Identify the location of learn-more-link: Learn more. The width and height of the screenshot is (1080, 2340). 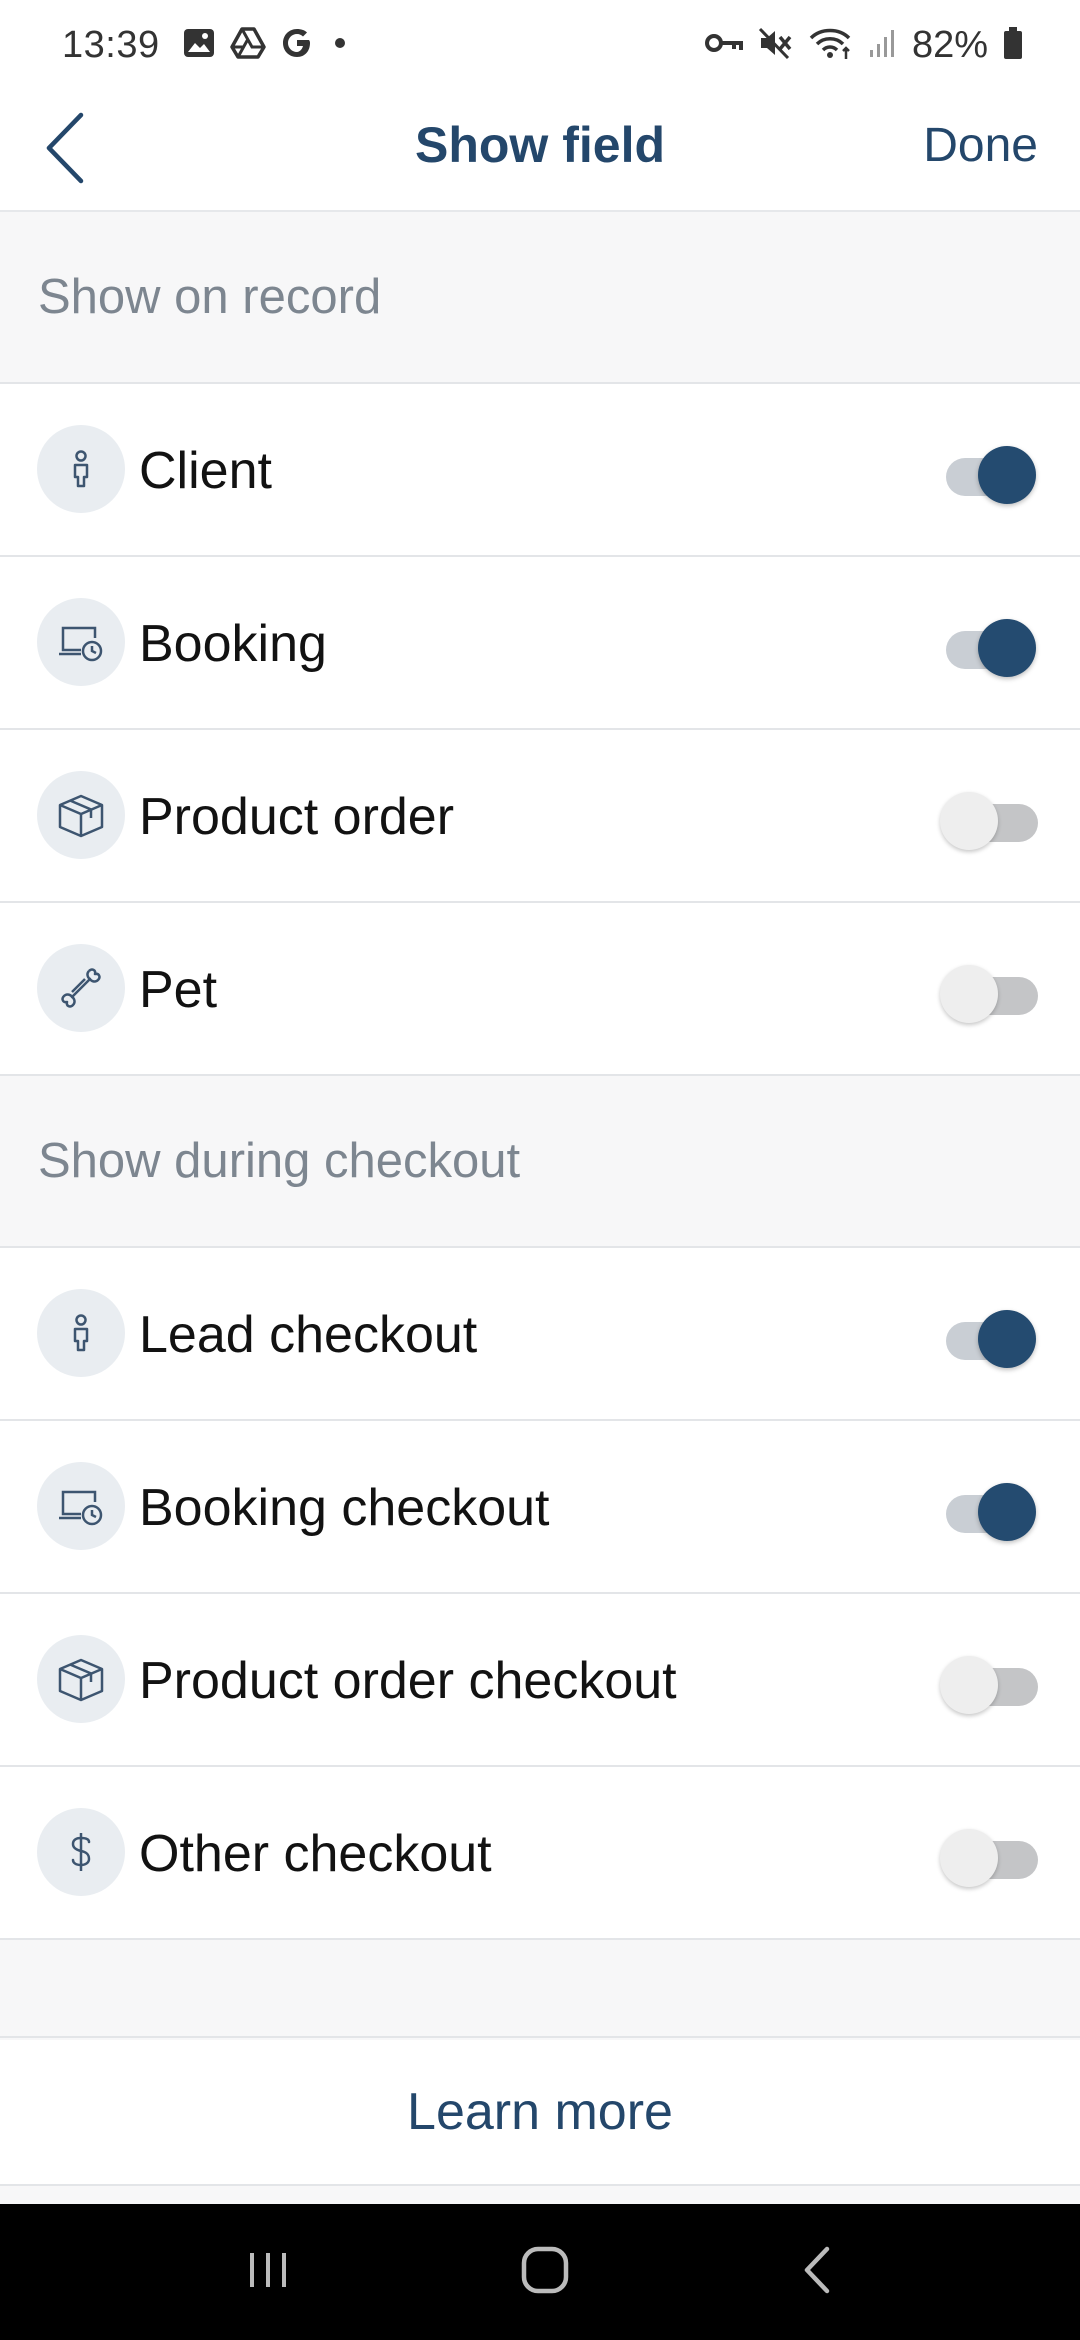
(540, 2113).